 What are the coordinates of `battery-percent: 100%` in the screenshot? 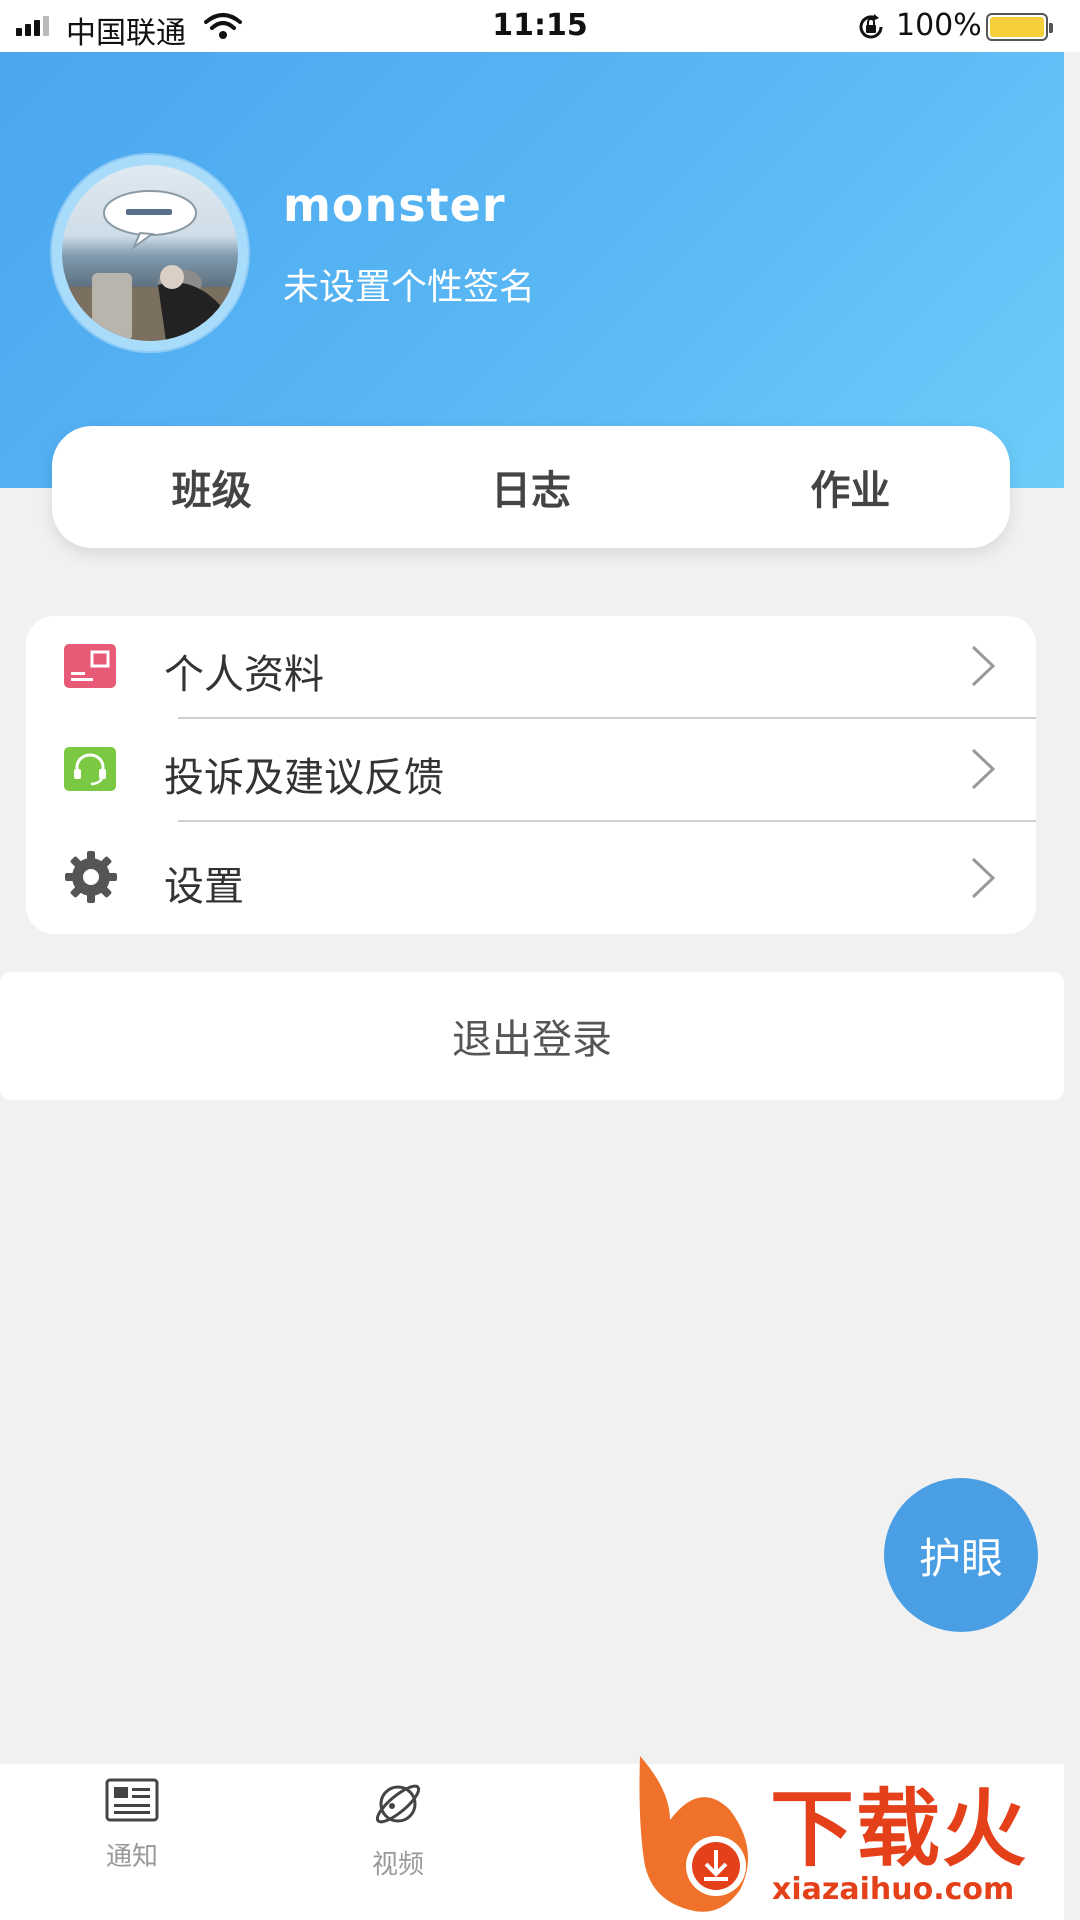 It's located at (939, 25).